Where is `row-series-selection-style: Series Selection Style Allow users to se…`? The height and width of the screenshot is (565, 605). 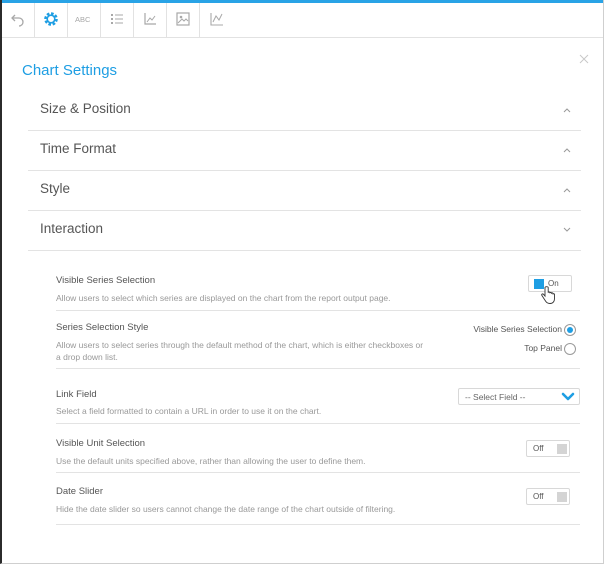 row-series-selection-style: Series Selection Style Allow users to se… is located at coordinates (318, 345).